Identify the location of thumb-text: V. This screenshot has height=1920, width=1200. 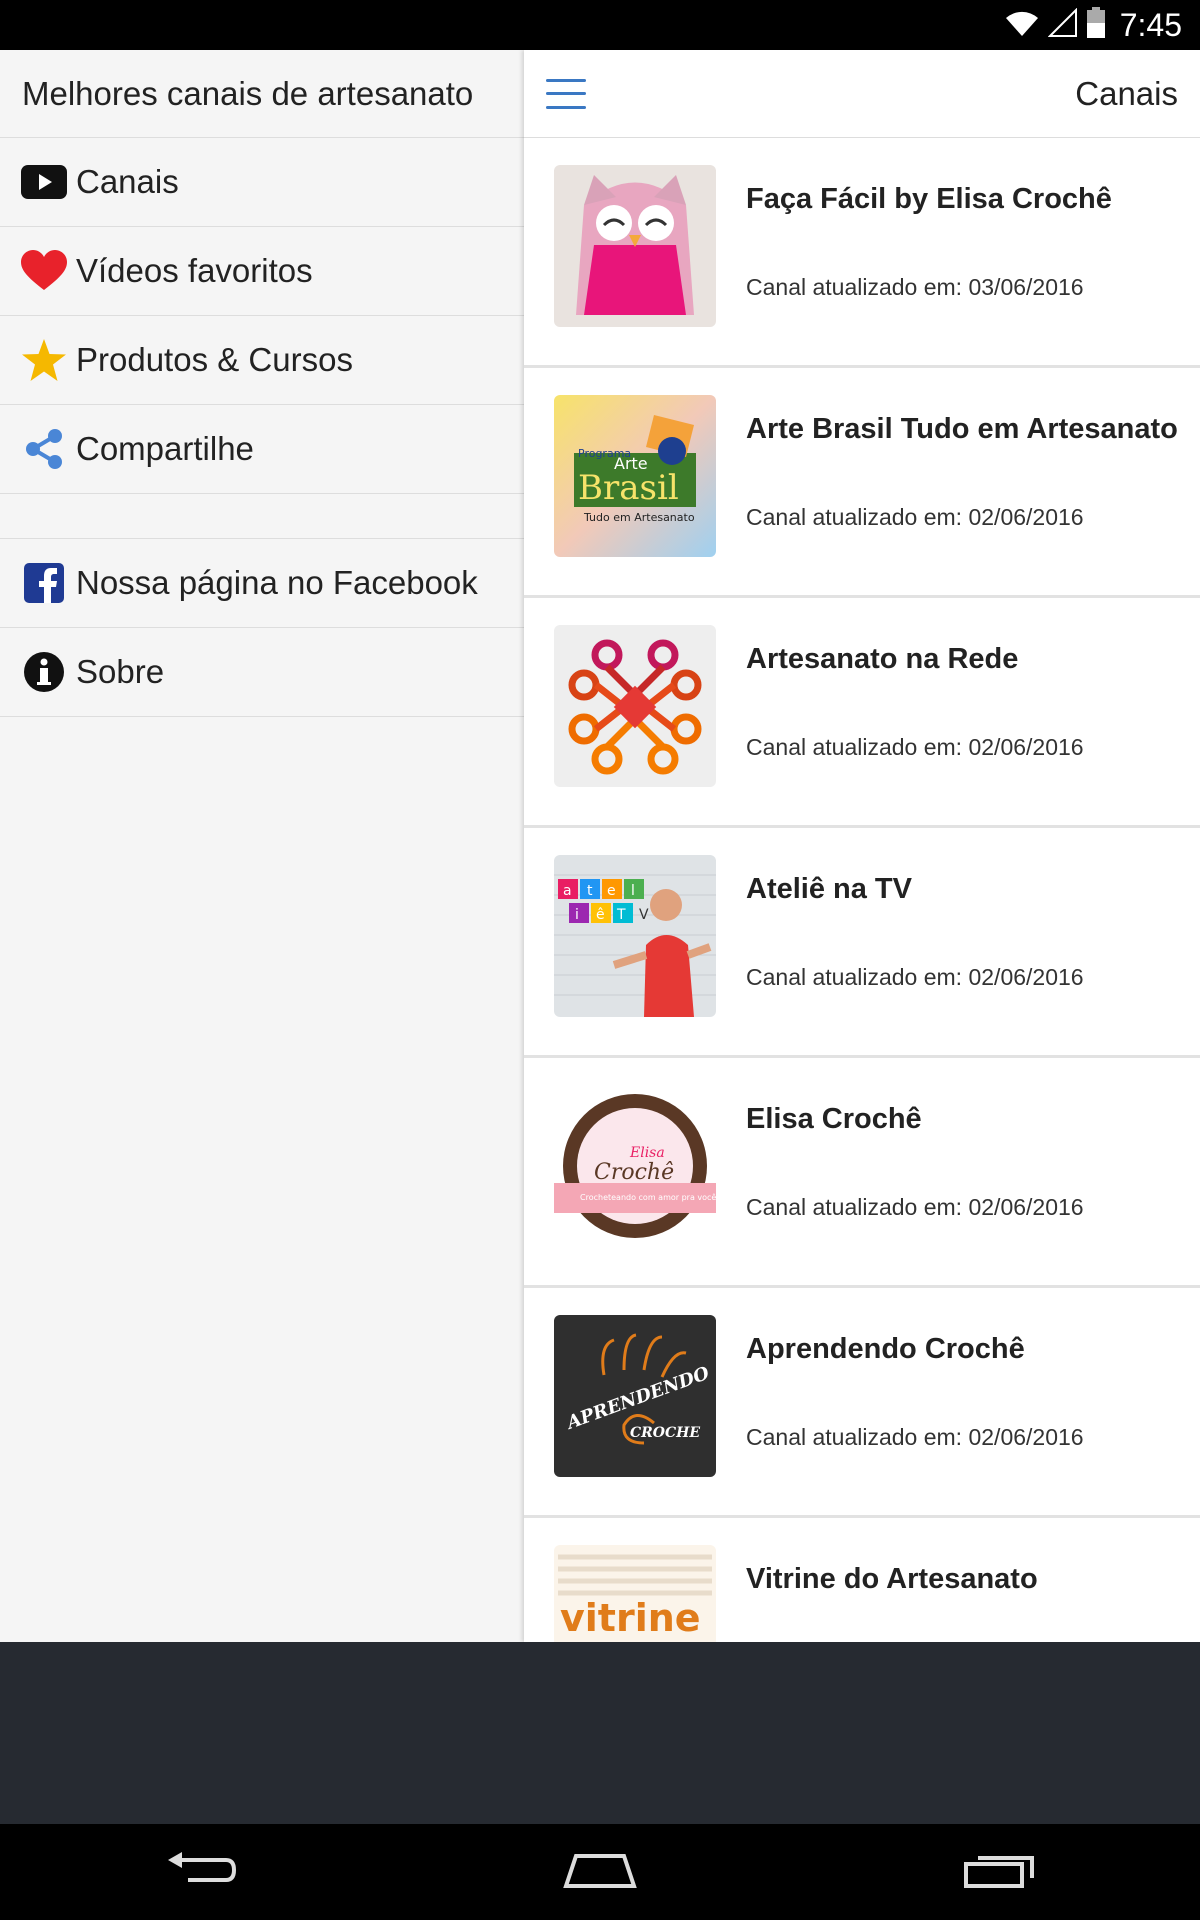
(644, 915).